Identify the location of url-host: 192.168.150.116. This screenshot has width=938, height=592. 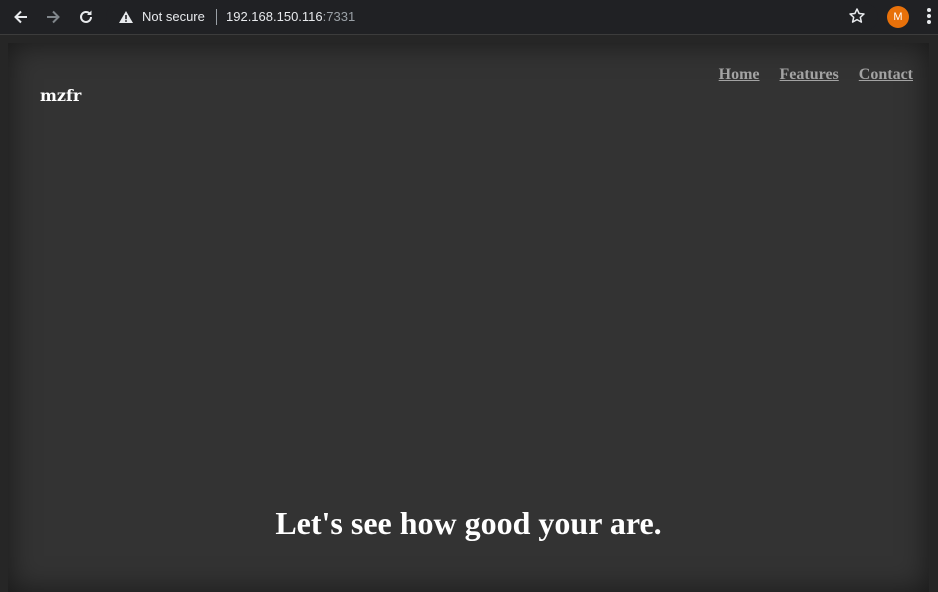
(274, 16).